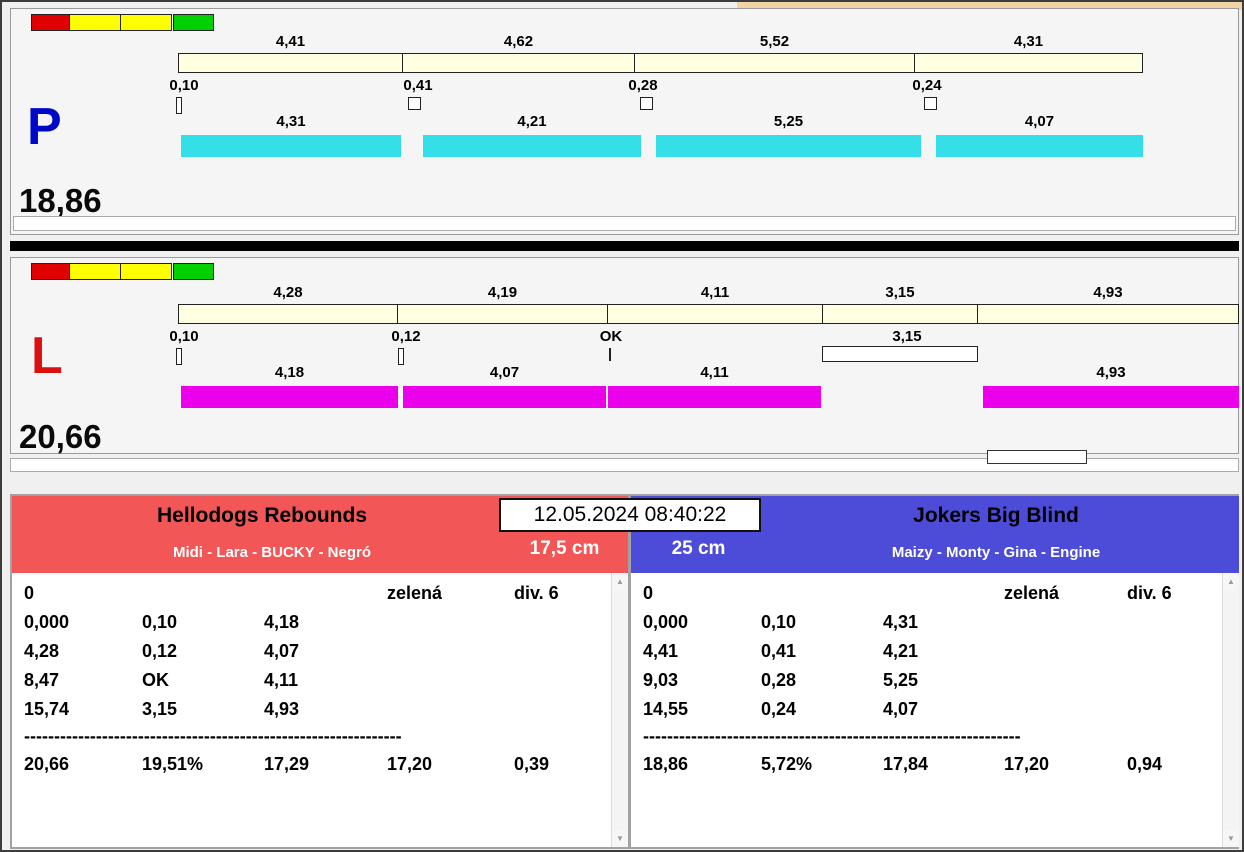 Image resolution: width=1244 pixels, height=852 pixels. I want to click on datetime-display: 12.05.2024 08:40:22, so click(630, 515).